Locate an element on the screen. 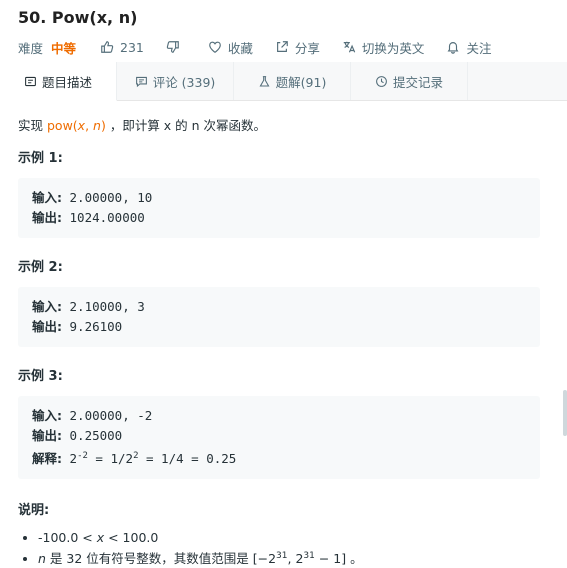  example-3-input: 输入: 2.00000, -2 is located at coordinates (279, 416).